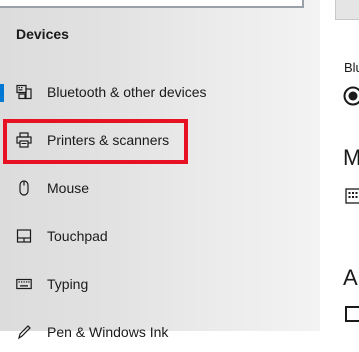 Image resolution: width=359 pixels, height=352 pixels. What do you see at coordinates (351, 158) in the screenshot?
I see `section-heading-more: M` at bounding box center [351, 158].